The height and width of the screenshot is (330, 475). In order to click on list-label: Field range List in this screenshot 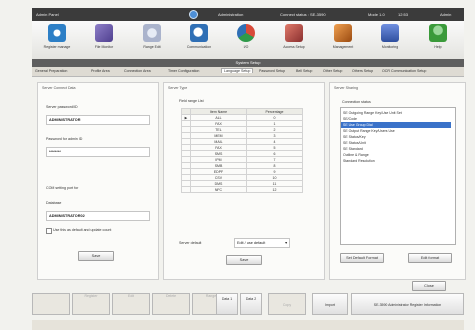, I will do `click(191, 101)`.